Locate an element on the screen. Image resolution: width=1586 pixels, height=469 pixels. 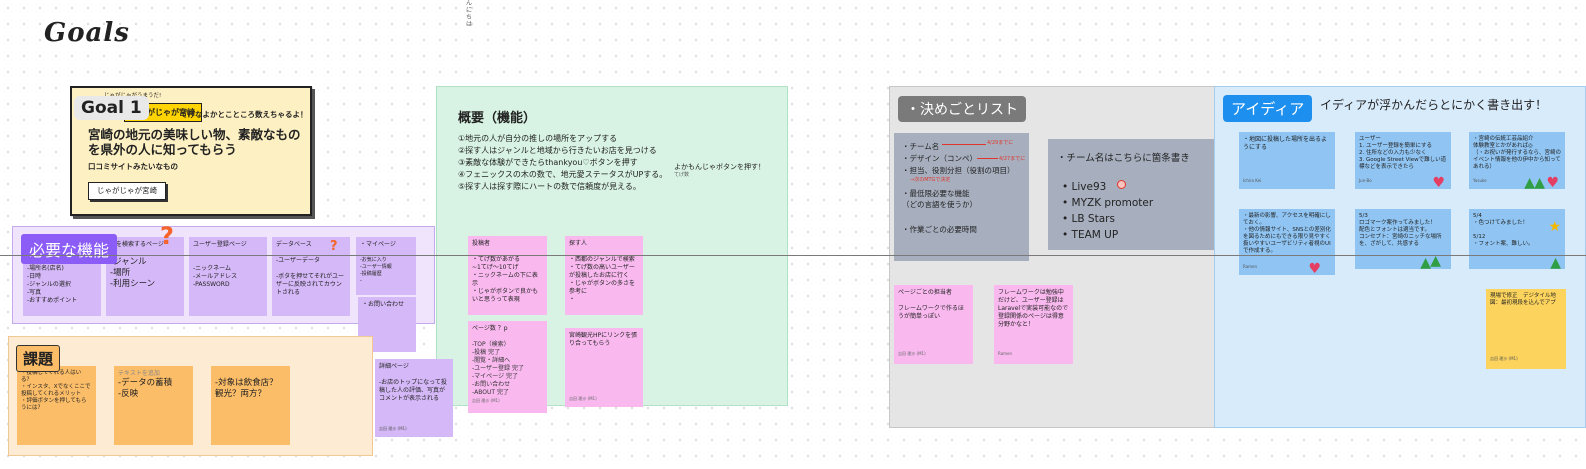
decisions-tag: ・決めごとリスト is located at coordinates (962, 109).